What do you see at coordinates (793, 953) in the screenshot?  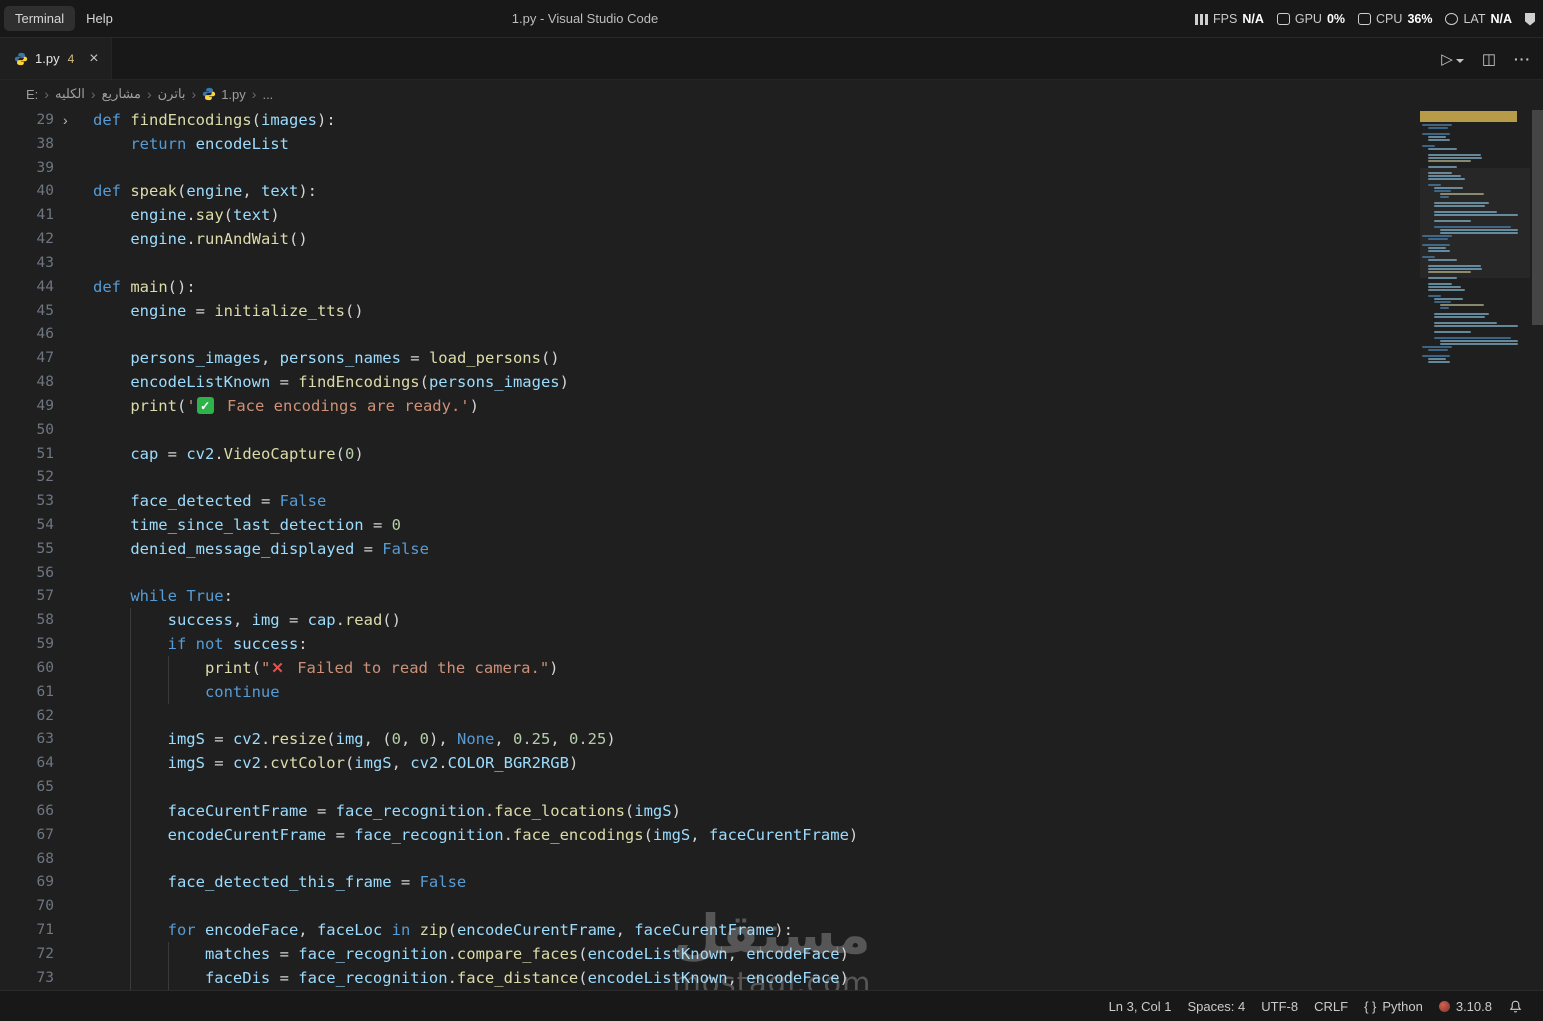 I see `token: encodeFace` at bounding box center [793, 953].